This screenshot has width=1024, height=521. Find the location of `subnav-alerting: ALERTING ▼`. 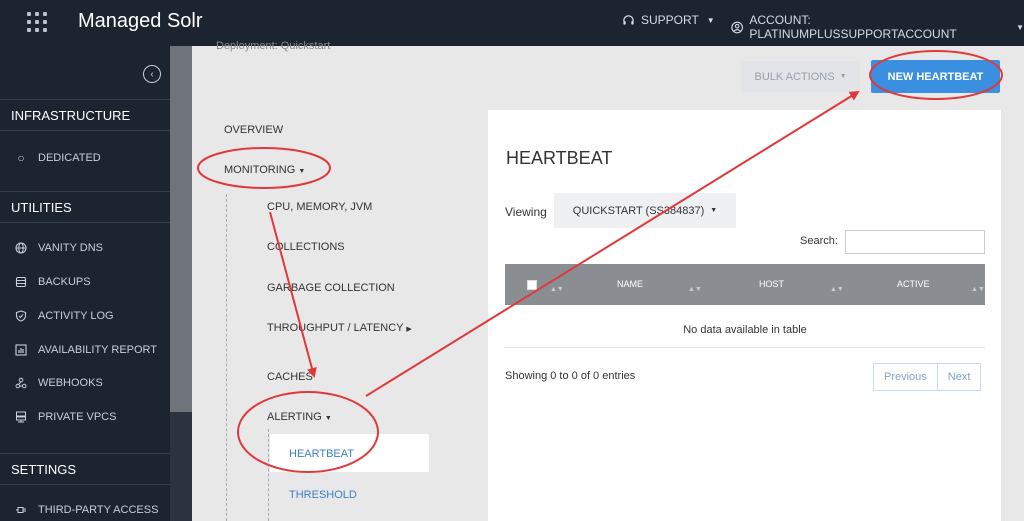

subnav-alerting: ALERTING ▼ is located at coordinates (299, 417).